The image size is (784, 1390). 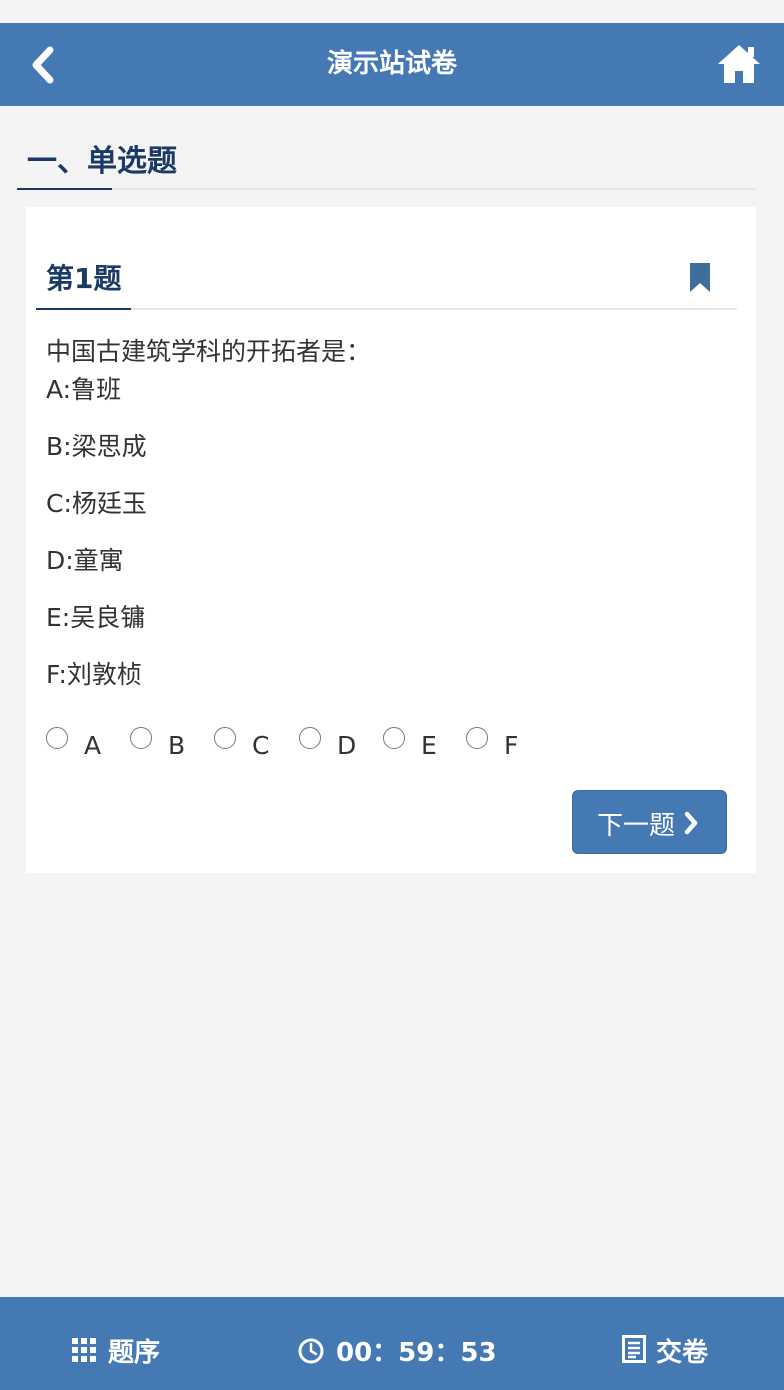 I want to click on choice-label: C, so click(x=261, y=745).